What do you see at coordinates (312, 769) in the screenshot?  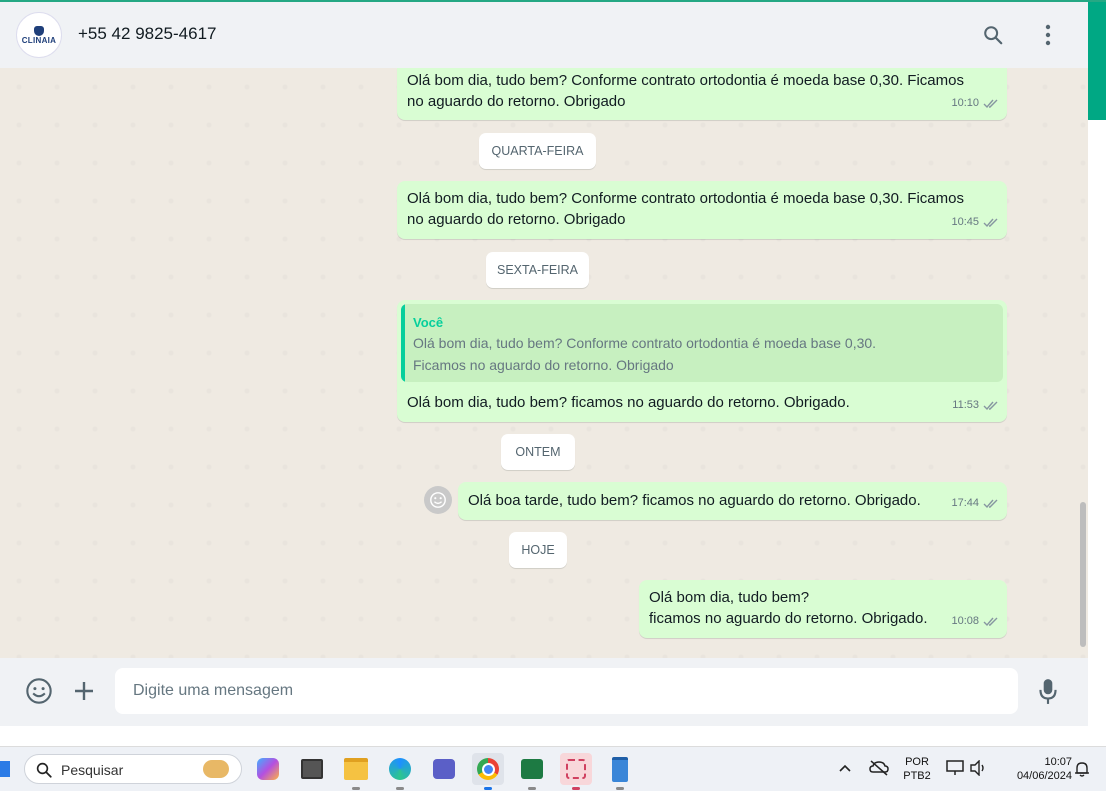 I see `task-view-icon` at bounding box center [312, 769].